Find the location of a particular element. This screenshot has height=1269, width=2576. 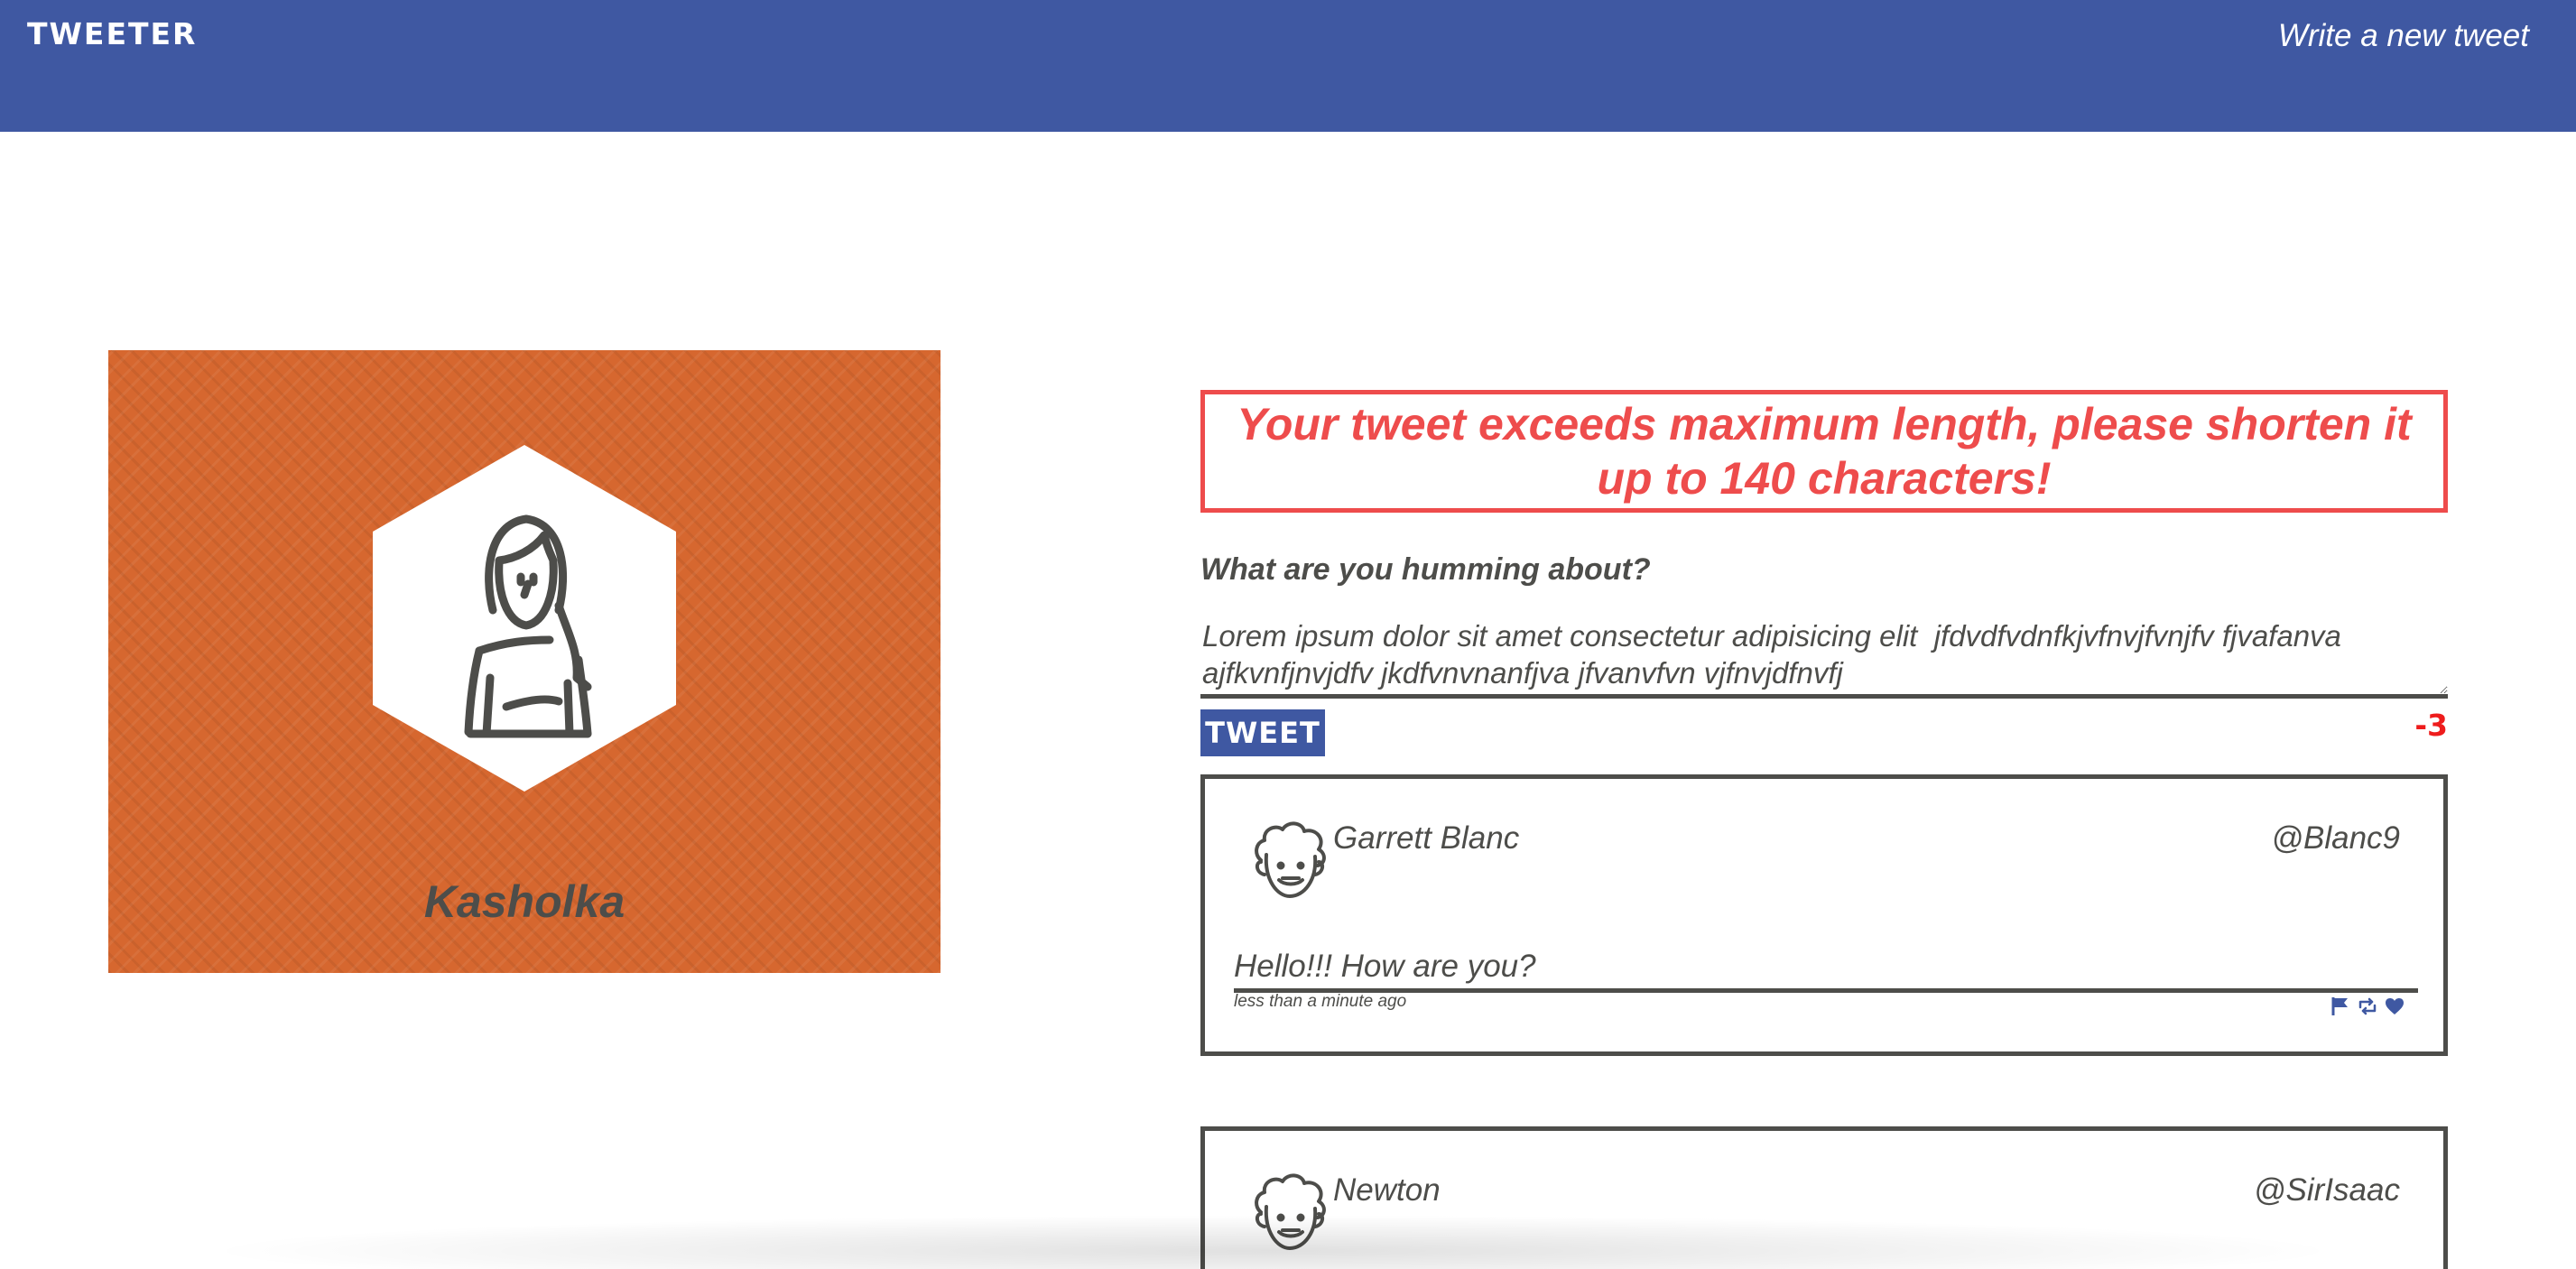

retweet-icon is located at coordinates (2367, 1006).